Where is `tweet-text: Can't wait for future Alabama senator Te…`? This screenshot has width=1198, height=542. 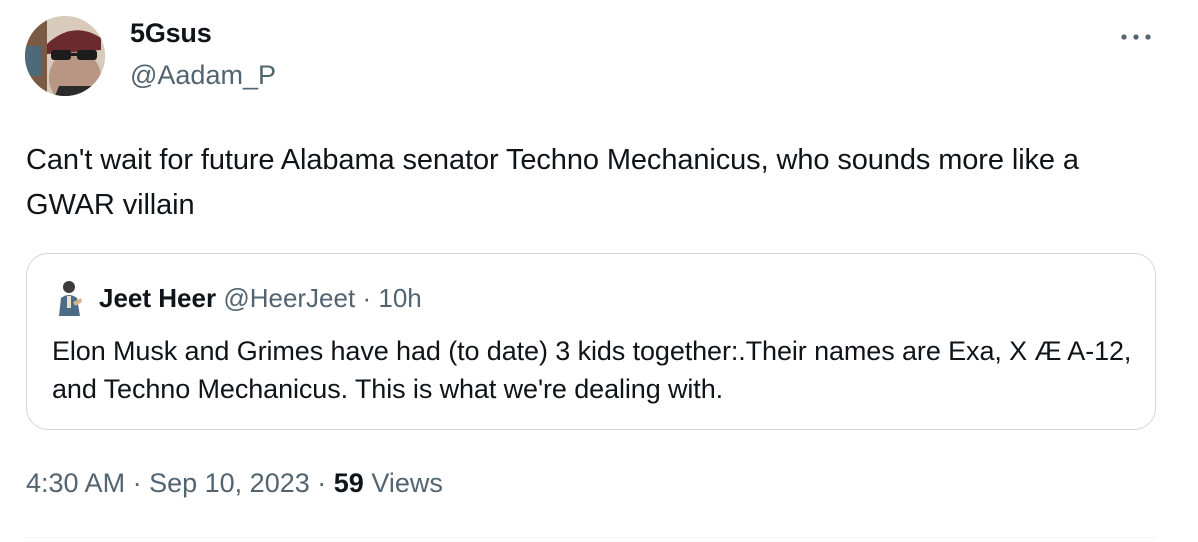
tweet-text: Can't wait for future Alabama senator Te… is located at coordinates (552, 182).